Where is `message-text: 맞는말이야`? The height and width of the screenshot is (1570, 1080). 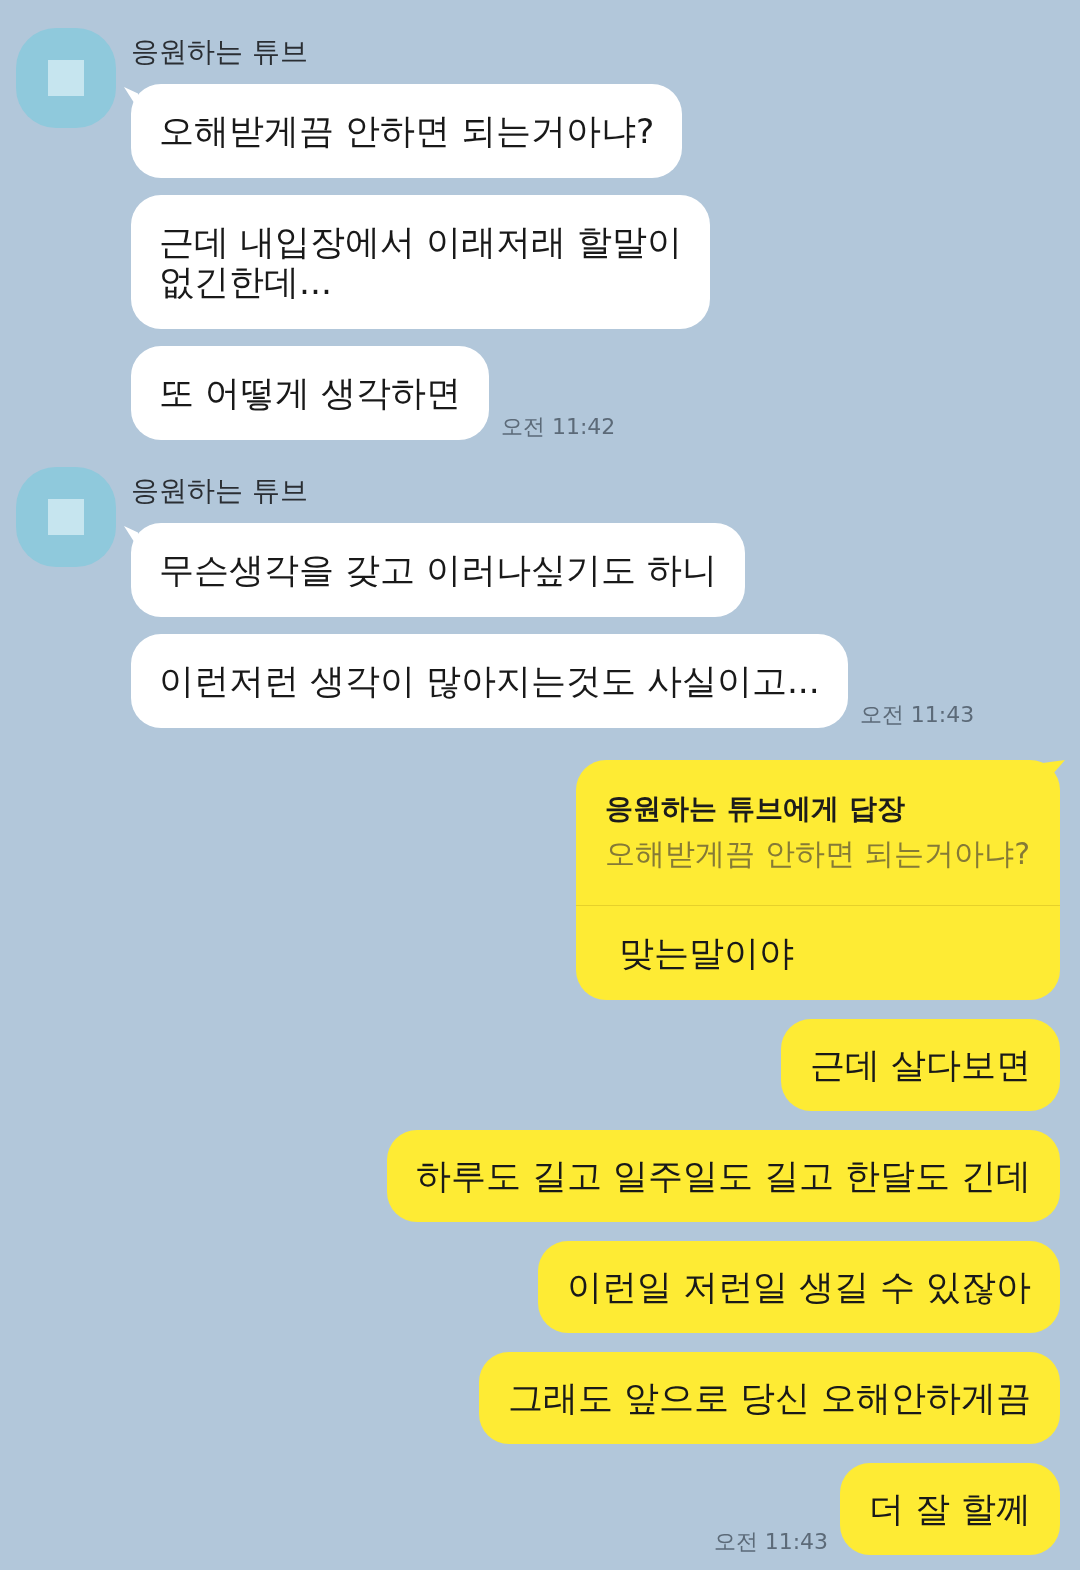
message-text: 맞는말이야 is located at coordinates (707, 953).